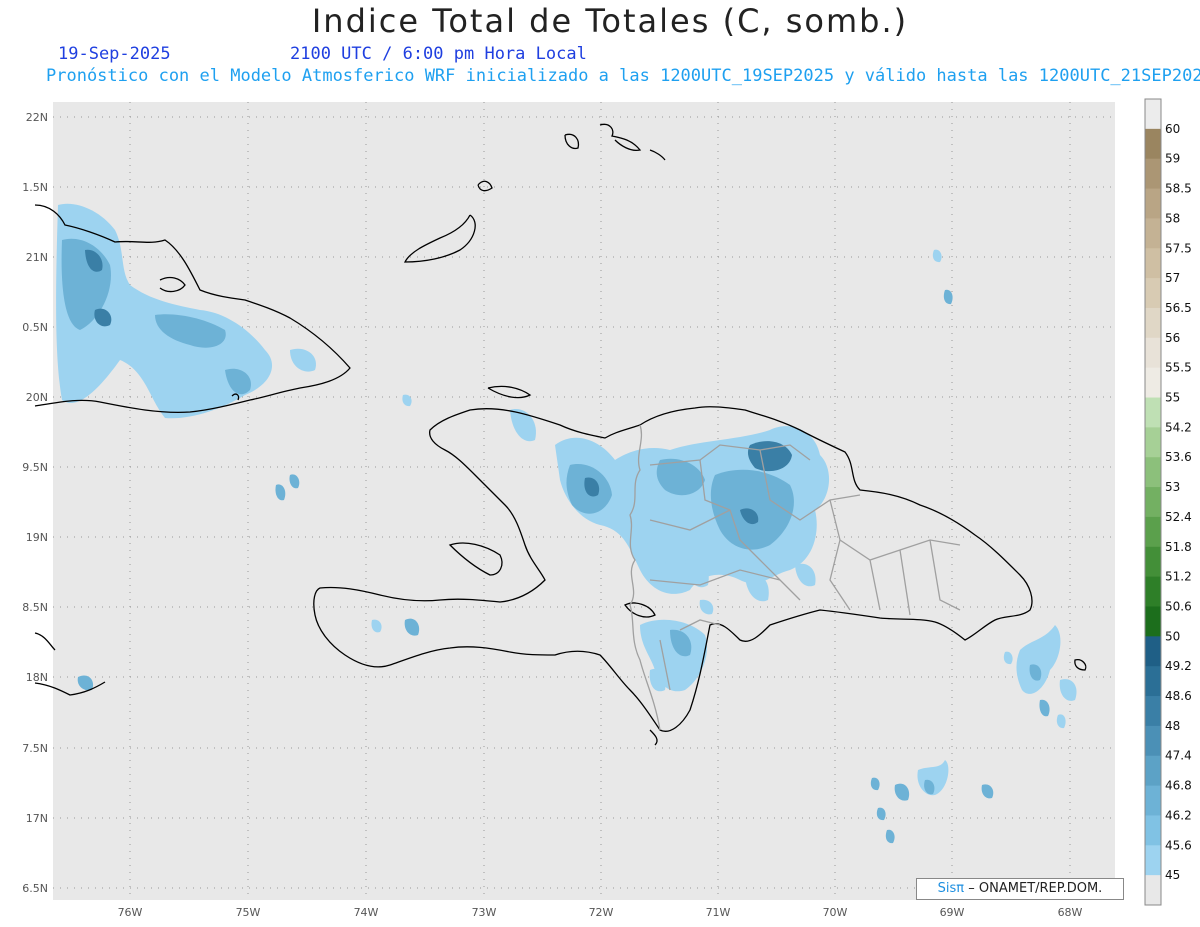 The width and height of the screenshot is (1200, 927). Describe the element at coordinates (1172, 338) in the screenshot. I see `colorbar-label: 56` at that location.